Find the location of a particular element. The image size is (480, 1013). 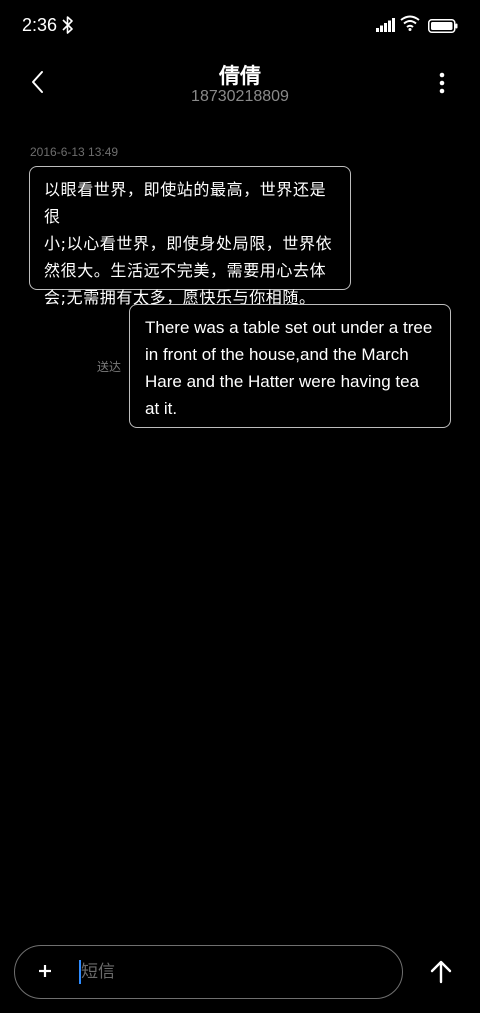

message-composer is located at coordinates (208, 972).